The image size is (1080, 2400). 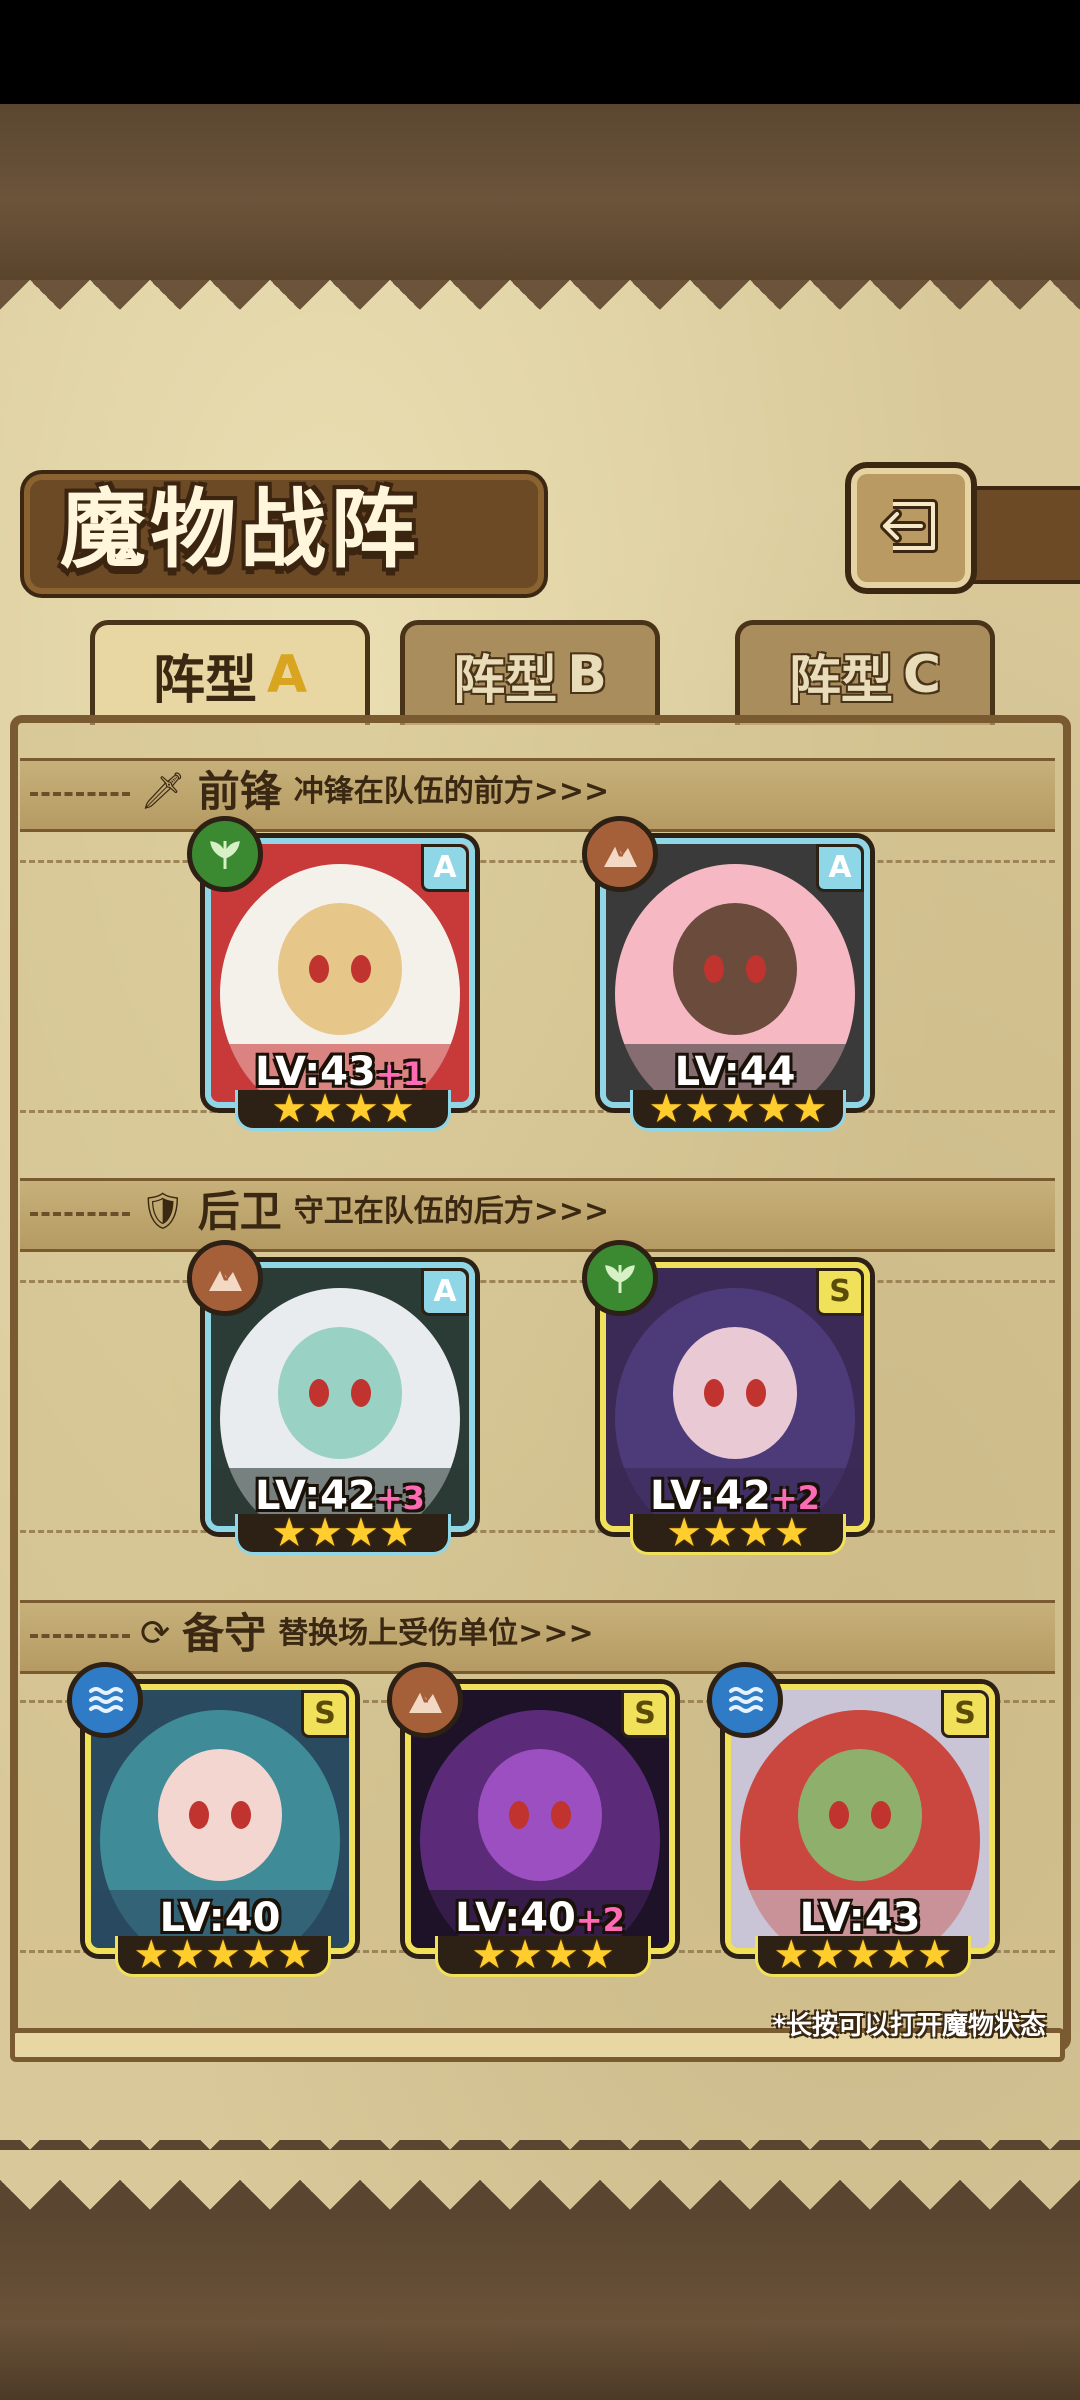 I want to click on section-reserve-header: ⟳ 备守 替换场上受伤单位>>>, so click(x=367, y=1634).